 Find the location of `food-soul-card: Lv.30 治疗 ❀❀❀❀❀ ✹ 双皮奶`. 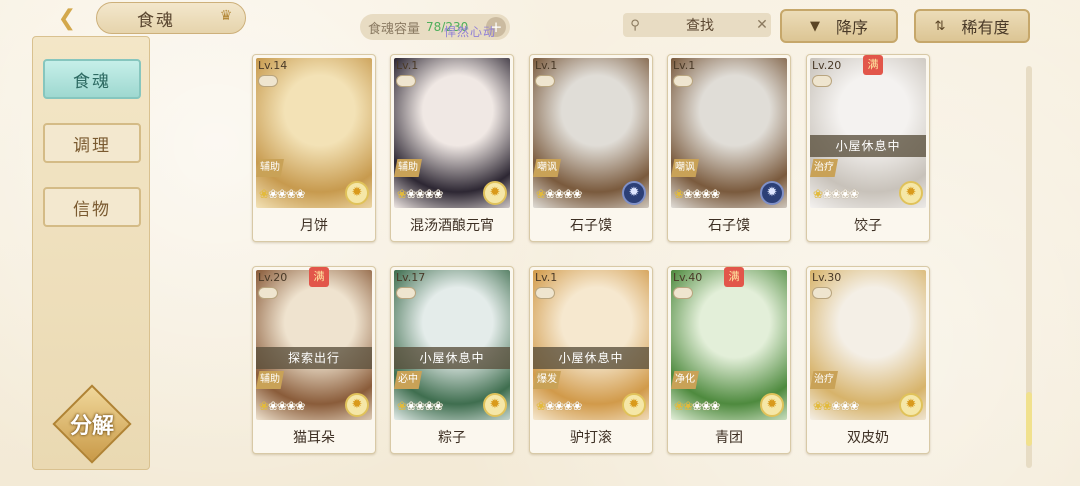

food-soul-card: Lv.30 治疗 ❀❀❀❀❀ ✹ 双皮奶 is located at coordinates (868, 360).